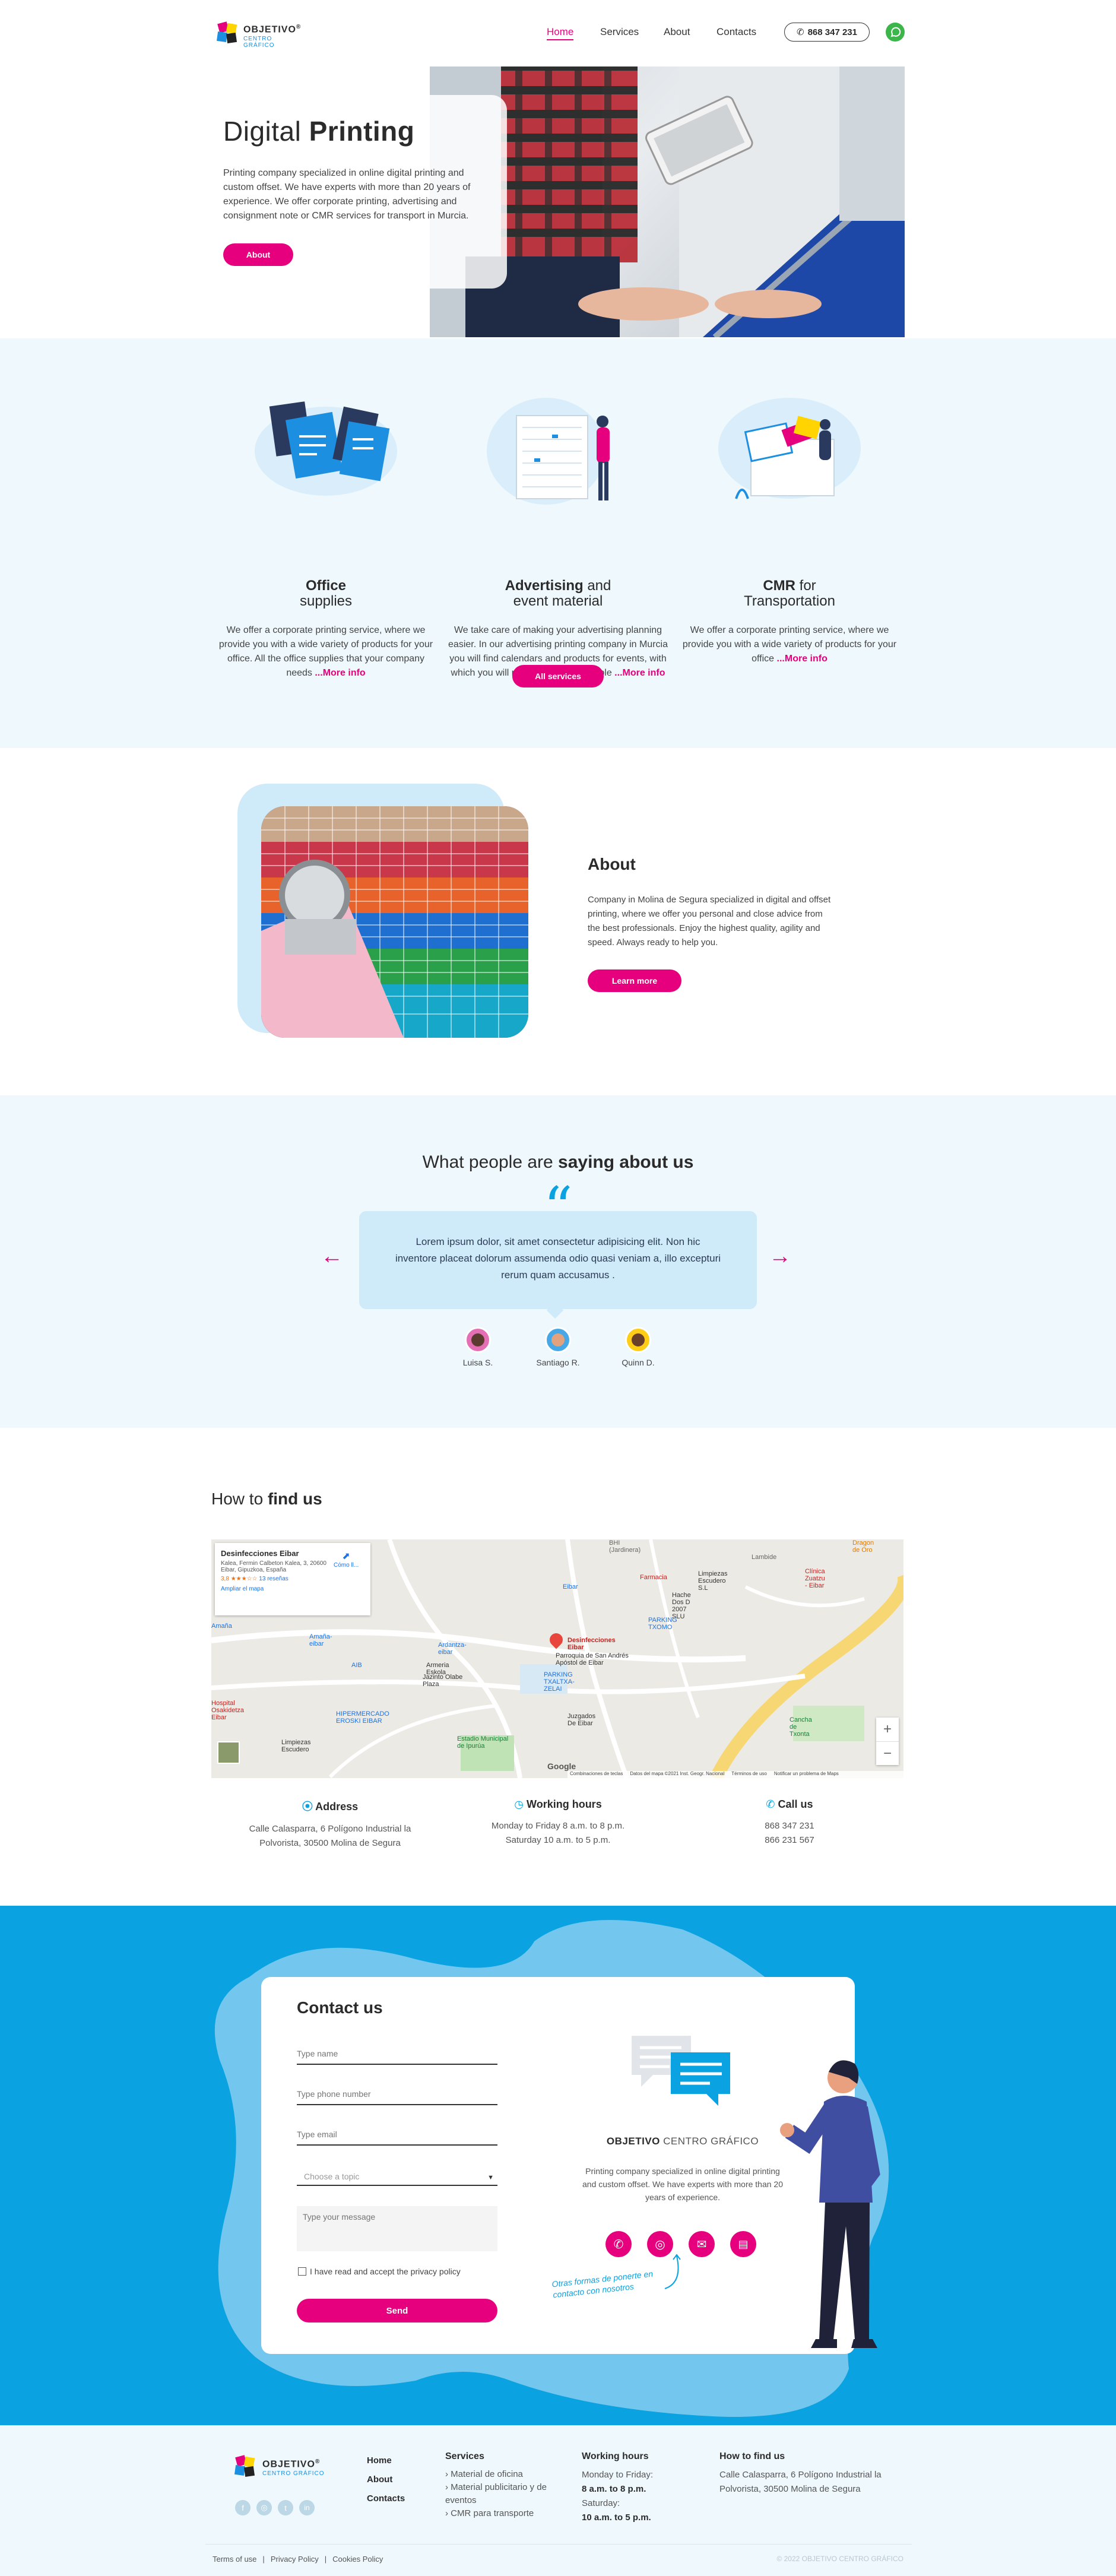 Image resolution: width=1116 pixels, height=2576 pixels. Describe the element at coordinates (357, 2560) in the screenshot. I see `cookies-link: Cookies Policy` at that location.